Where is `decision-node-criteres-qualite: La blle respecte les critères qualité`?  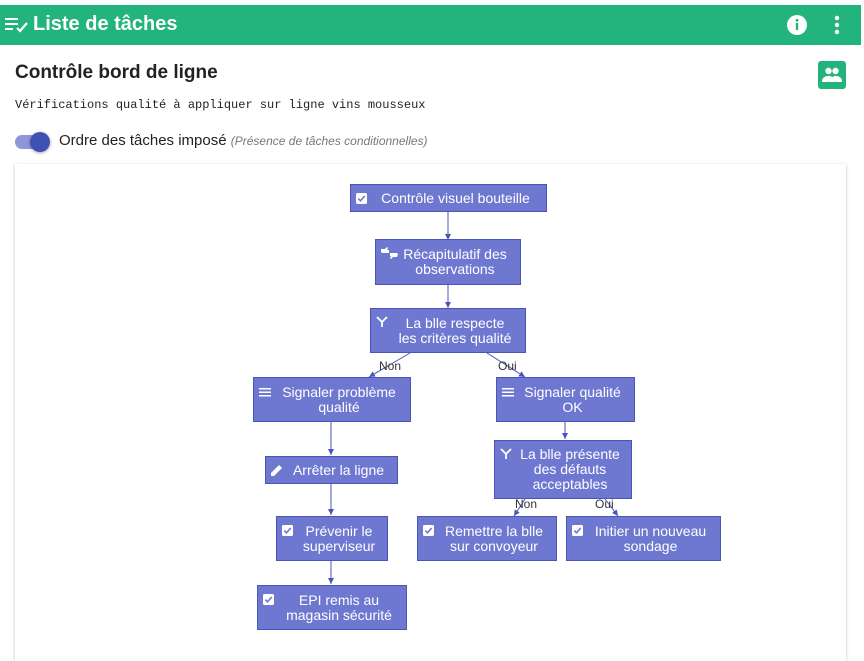
decision-node-criteres-qualite: La blle respecte les critères qualité is located at coordinates (448, 330).